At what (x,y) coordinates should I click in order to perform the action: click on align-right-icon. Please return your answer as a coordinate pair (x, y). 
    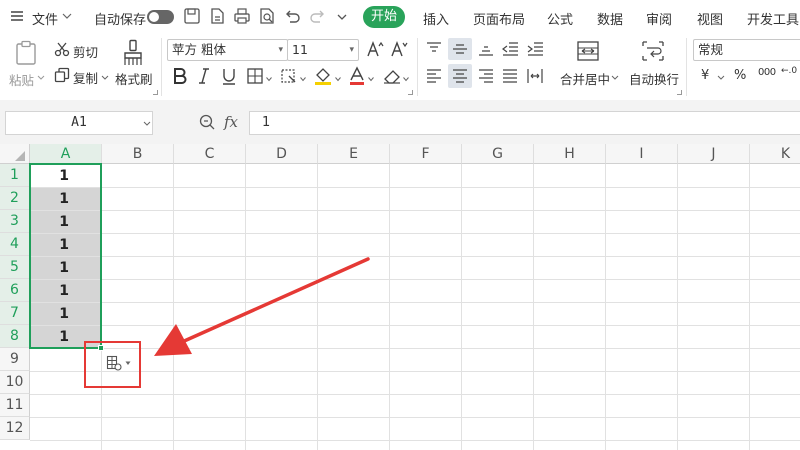
    Looking at the image, I should click on (486, 76).